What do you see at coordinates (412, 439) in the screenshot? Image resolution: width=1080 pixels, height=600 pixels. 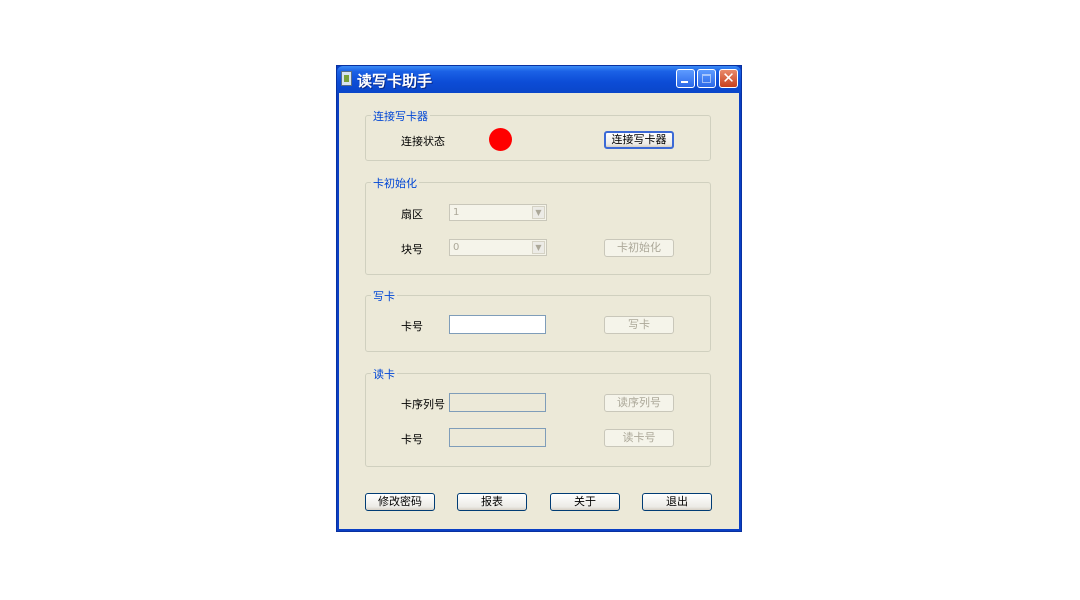 I see `read-card-number-label: 卡号` at bounding box center [412, 439].